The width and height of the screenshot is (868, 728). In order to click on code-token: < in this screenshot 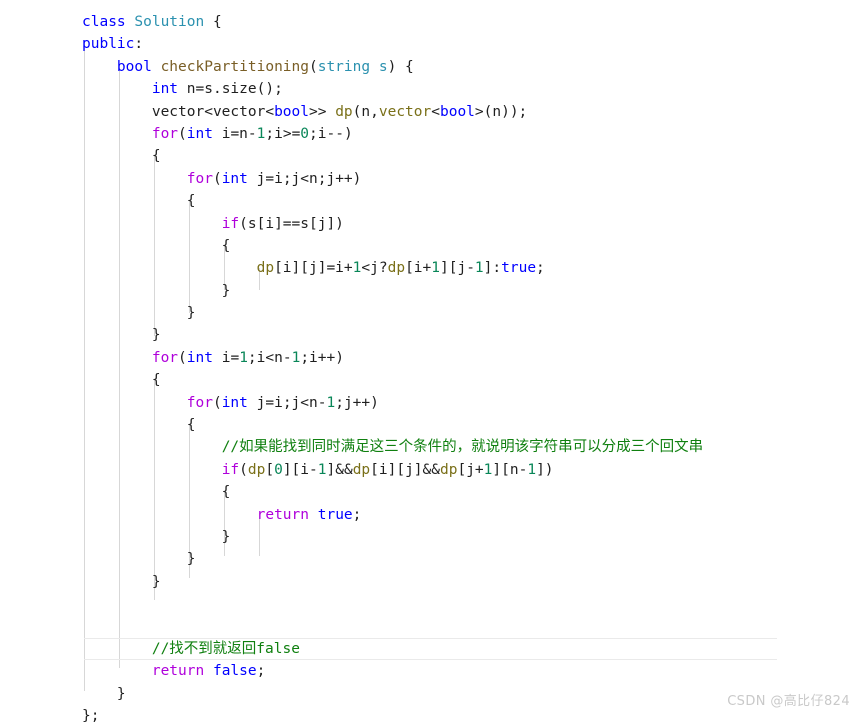, I will do `click(435, 111)`.